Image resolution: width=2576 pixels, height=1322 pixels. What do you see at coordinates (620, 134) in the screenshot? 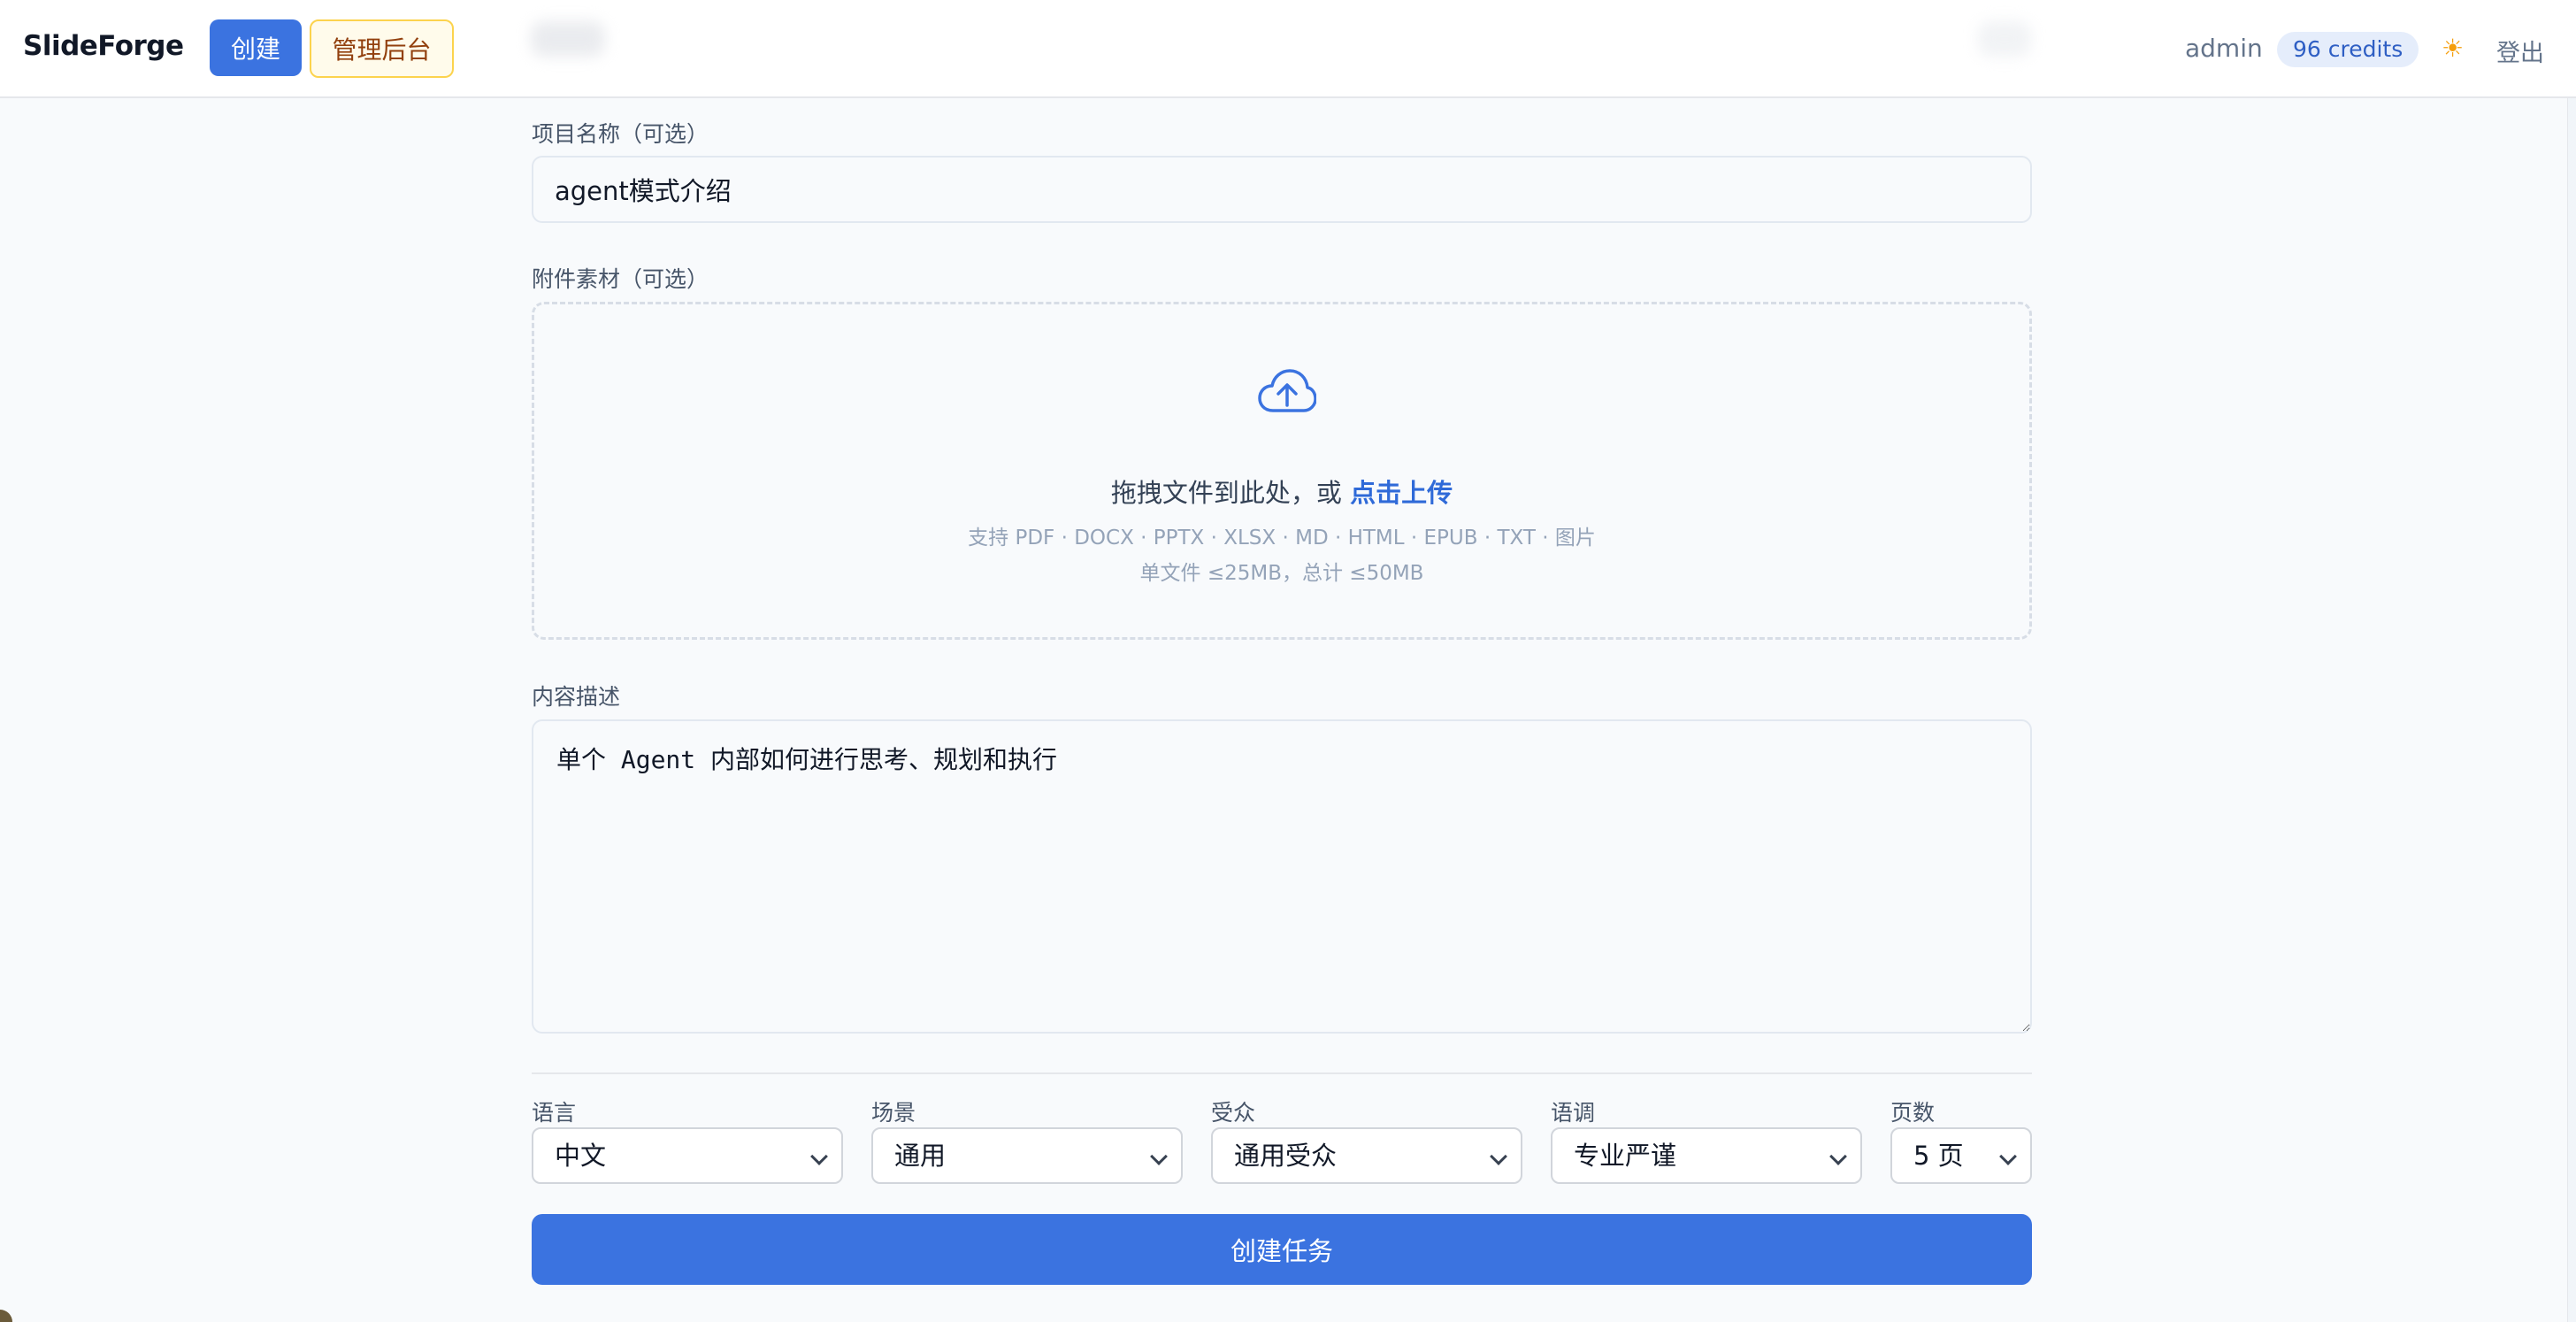
I see `project-name-label: 项目名称（可选）` at bounding box center [620, 134].